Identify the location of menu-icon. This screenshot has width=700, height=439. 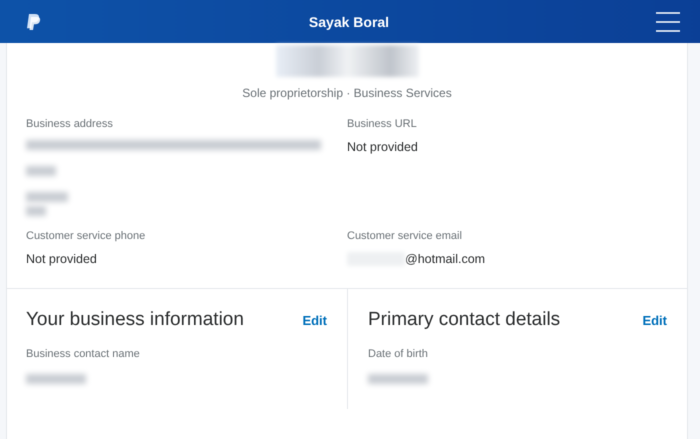
(668, 22).